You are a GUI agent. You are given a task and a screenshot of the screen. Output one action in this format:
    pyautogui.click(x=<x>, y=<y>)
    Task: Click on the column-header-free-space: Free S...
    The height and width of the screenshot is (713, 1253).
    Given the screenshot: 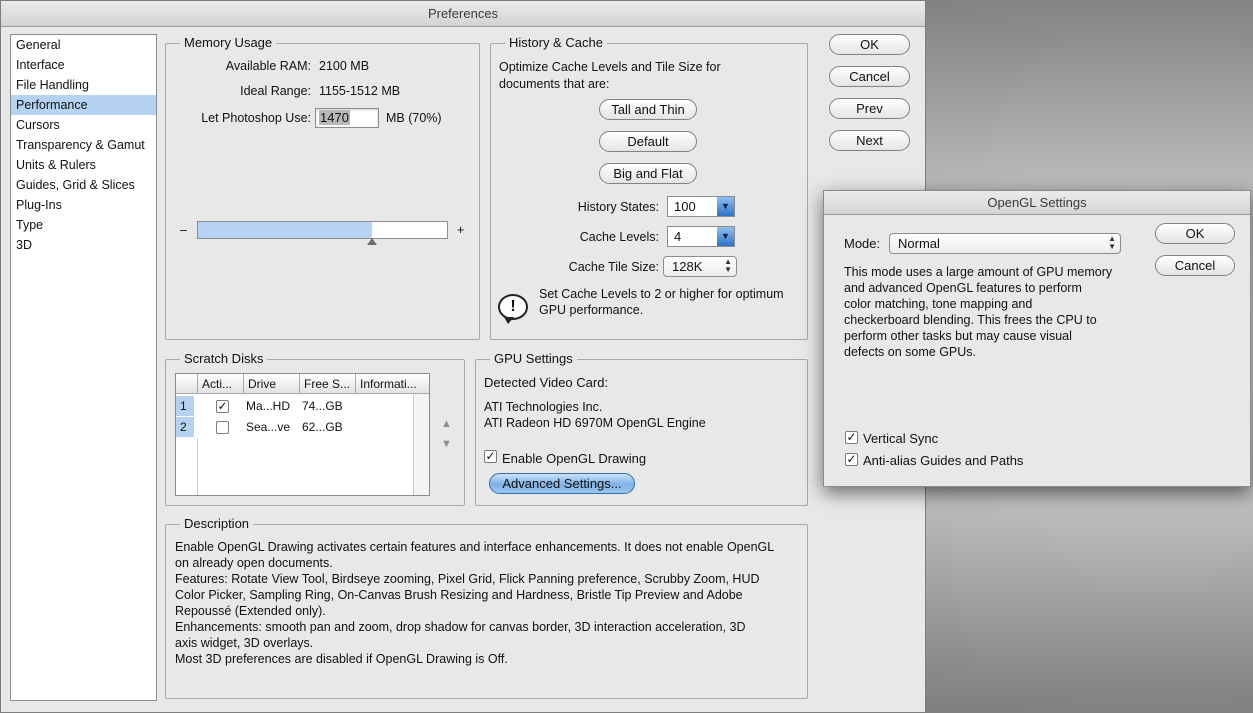 What is the action you would take?
    pyautogui.click(x=328, y=384)
    